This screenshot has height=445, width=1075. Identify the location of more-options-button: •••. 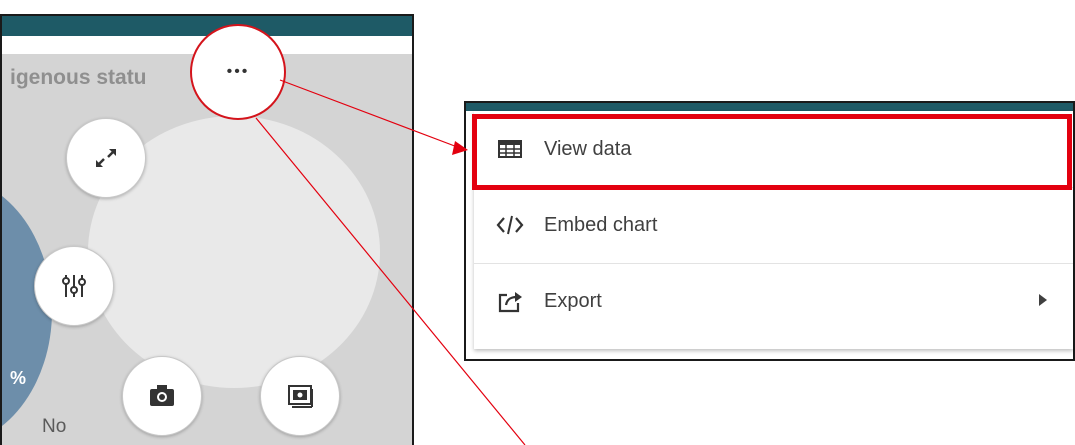
(238, 72).